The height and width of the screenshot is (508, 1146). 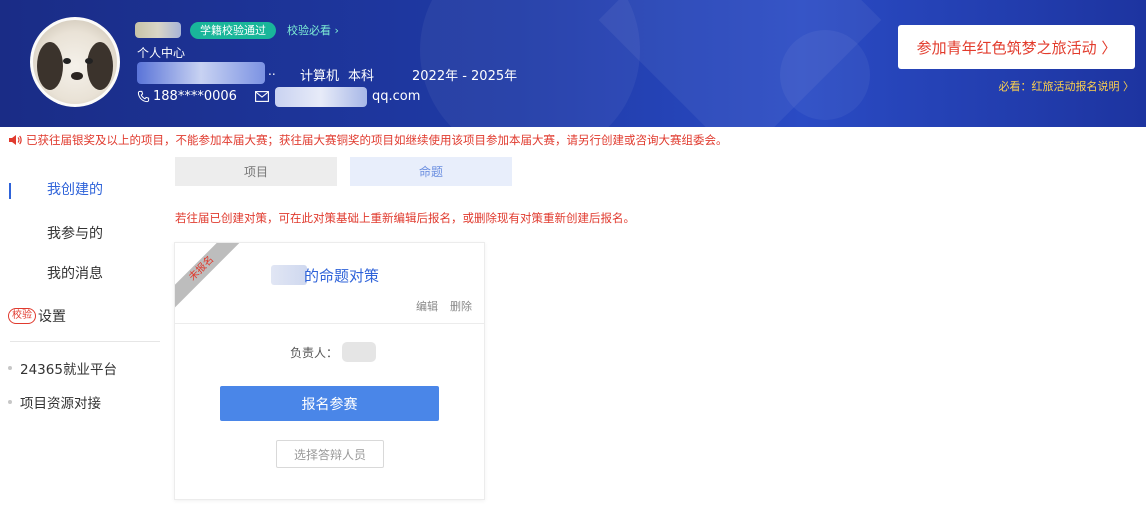 I want to click on register-button: 报名参赛, so click(x=329, y=403).